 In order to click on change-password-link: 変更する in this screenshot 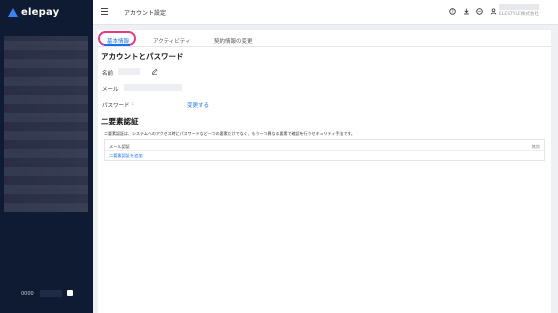, I will do `click(198, 105)`.